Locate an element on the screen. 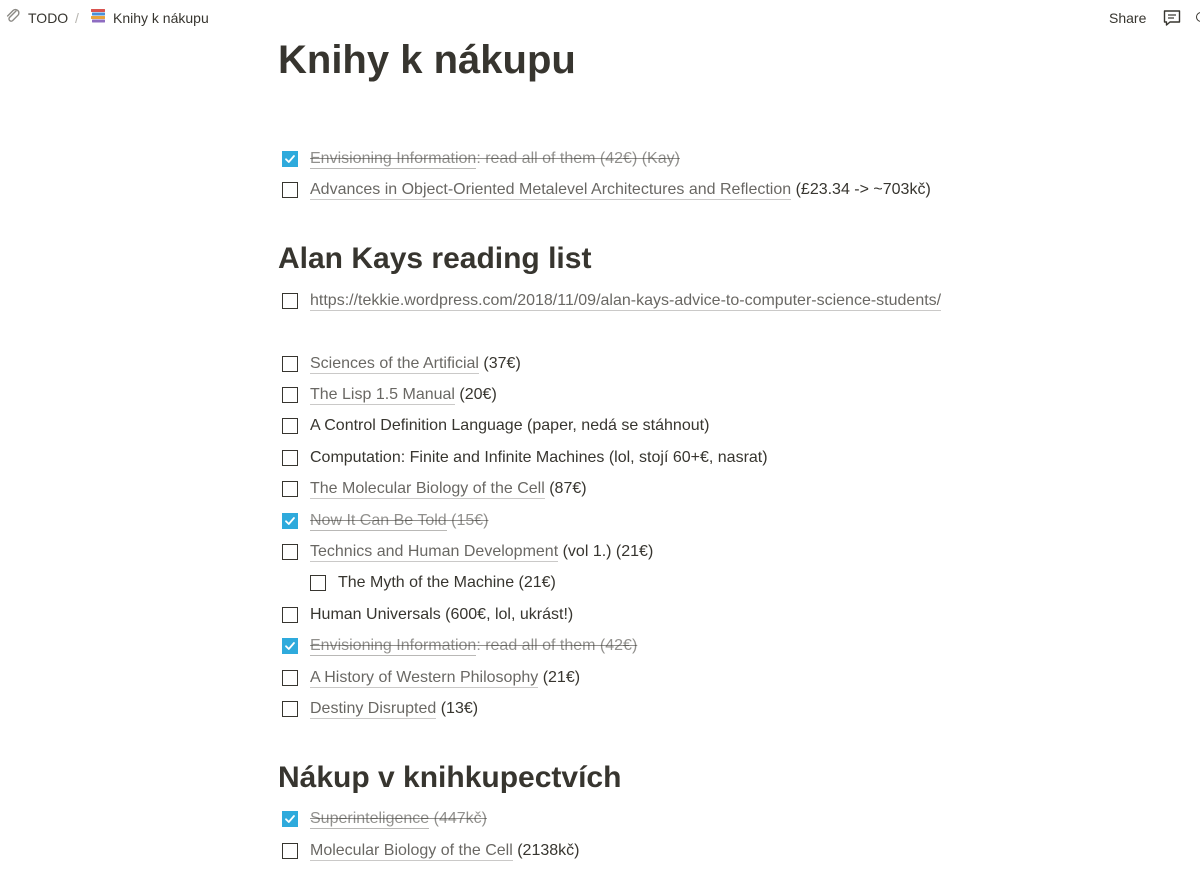  todo-link: Sciences of the Artificial is located at coordinates (394, 364).